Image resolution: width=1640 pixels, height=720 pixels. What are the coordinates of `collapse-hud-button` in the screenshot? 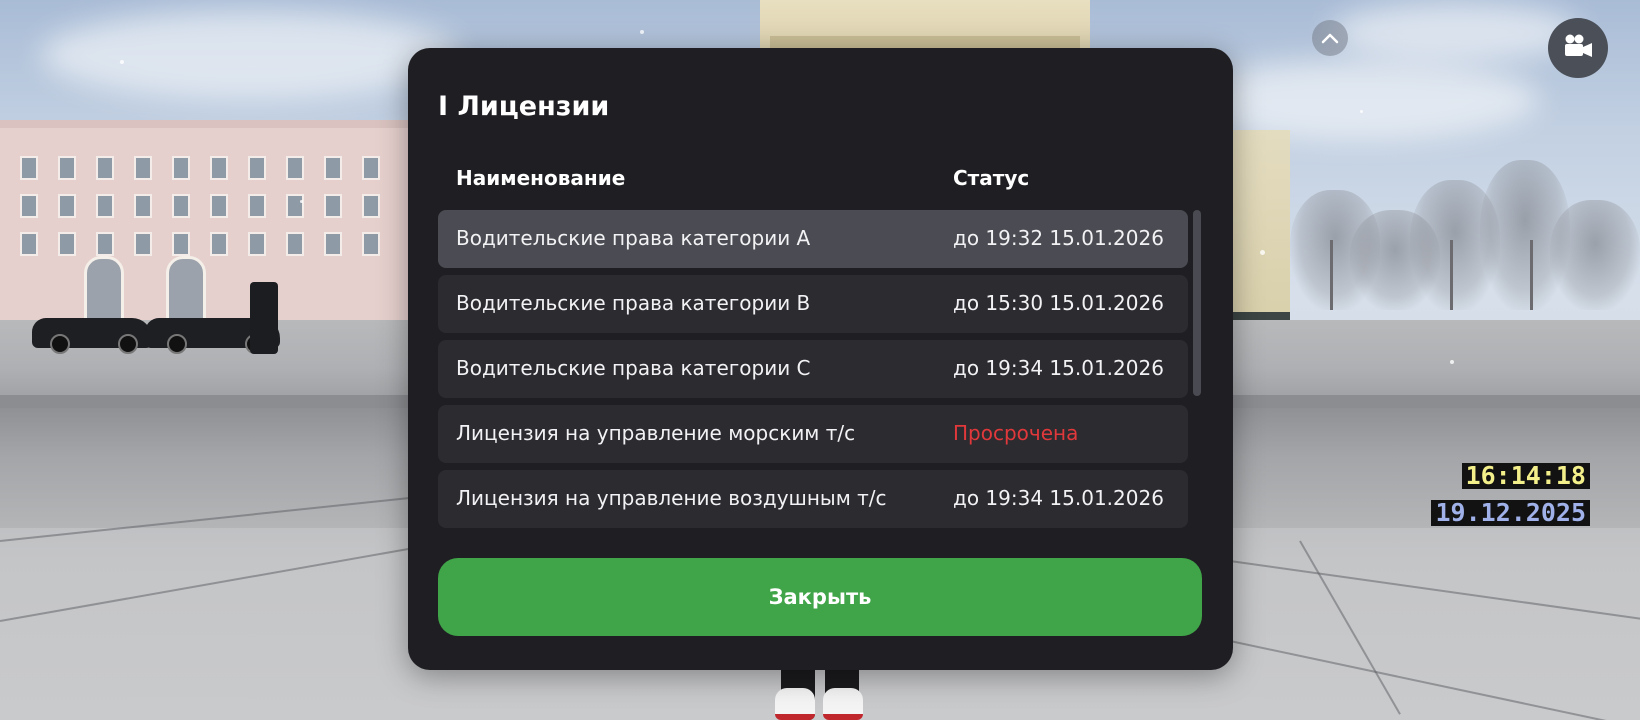 It's located at (1330, 38).